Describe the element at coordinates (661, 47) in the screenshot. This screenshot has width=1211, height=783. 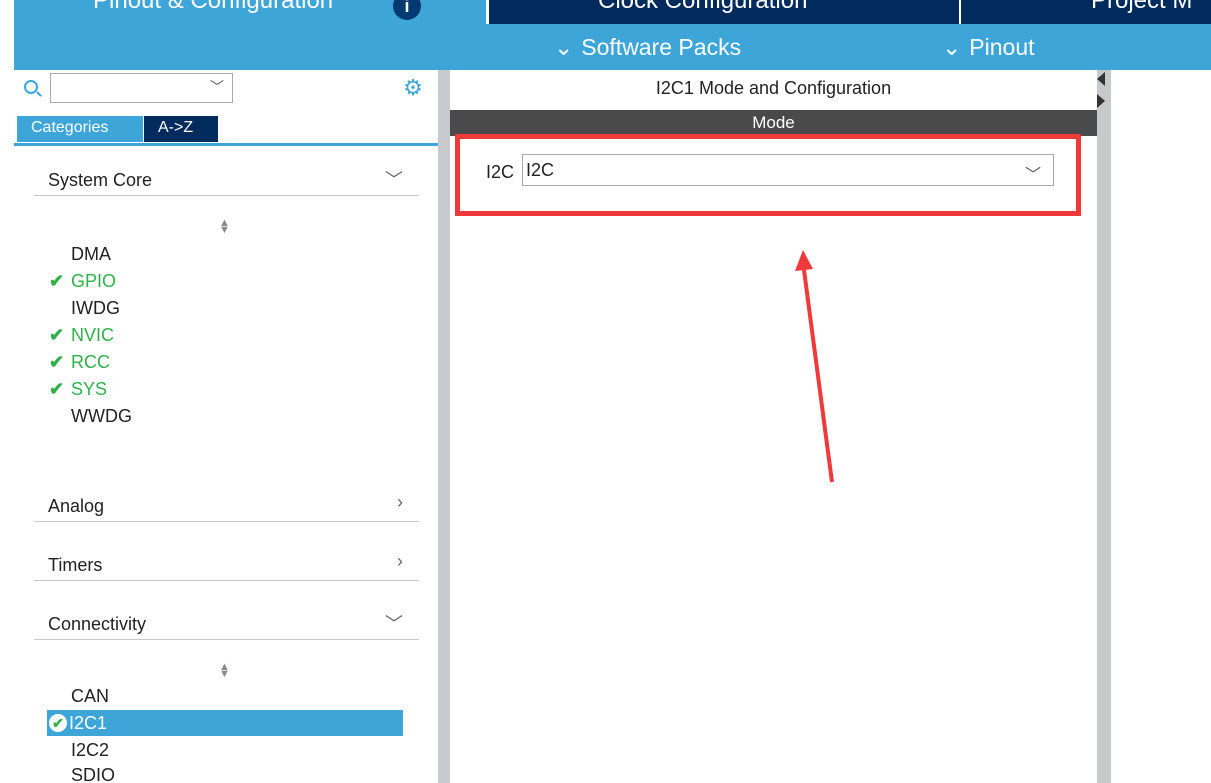
I see `software-packs-label: Software Packs` at that location.